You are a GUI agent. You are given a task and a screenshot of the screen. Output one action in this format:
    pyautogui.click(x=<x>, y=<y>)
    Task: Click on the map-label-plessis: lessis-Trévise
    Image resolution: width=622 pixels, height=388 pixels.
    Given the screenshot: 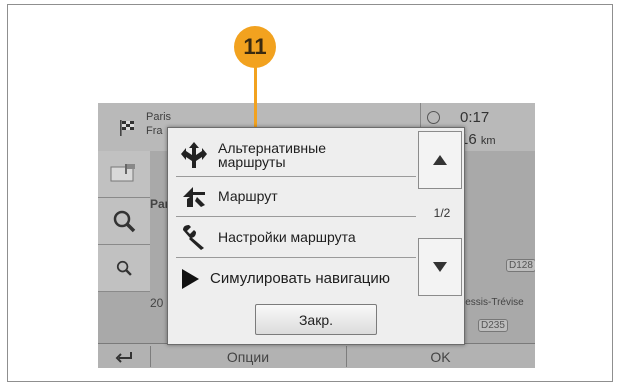 What is the action you would take?
    pyautogui.click(x=493, y=302)
    